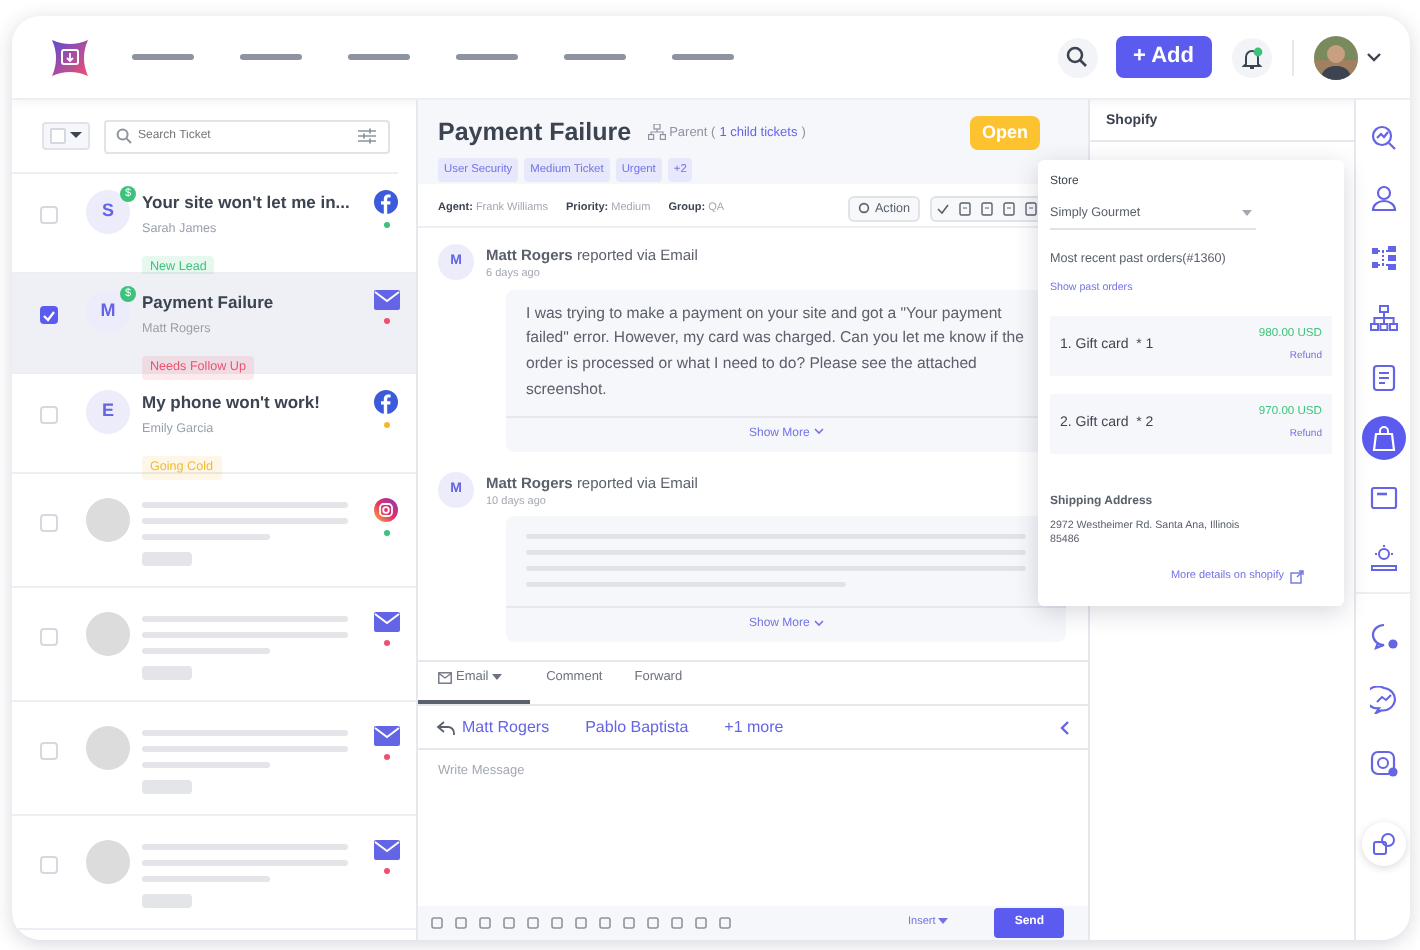  What do you see at coordinates (1004, 133) in the screenshot?
I see `status-badge: Open` at bounding box center [1004, 133].